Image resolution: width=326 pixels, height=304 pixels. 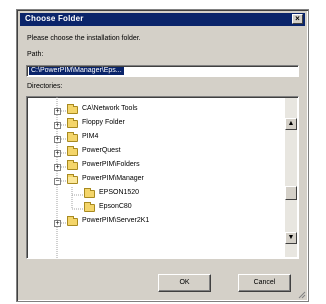 I want to click on close-button: ×, so click(x=297, y=19).